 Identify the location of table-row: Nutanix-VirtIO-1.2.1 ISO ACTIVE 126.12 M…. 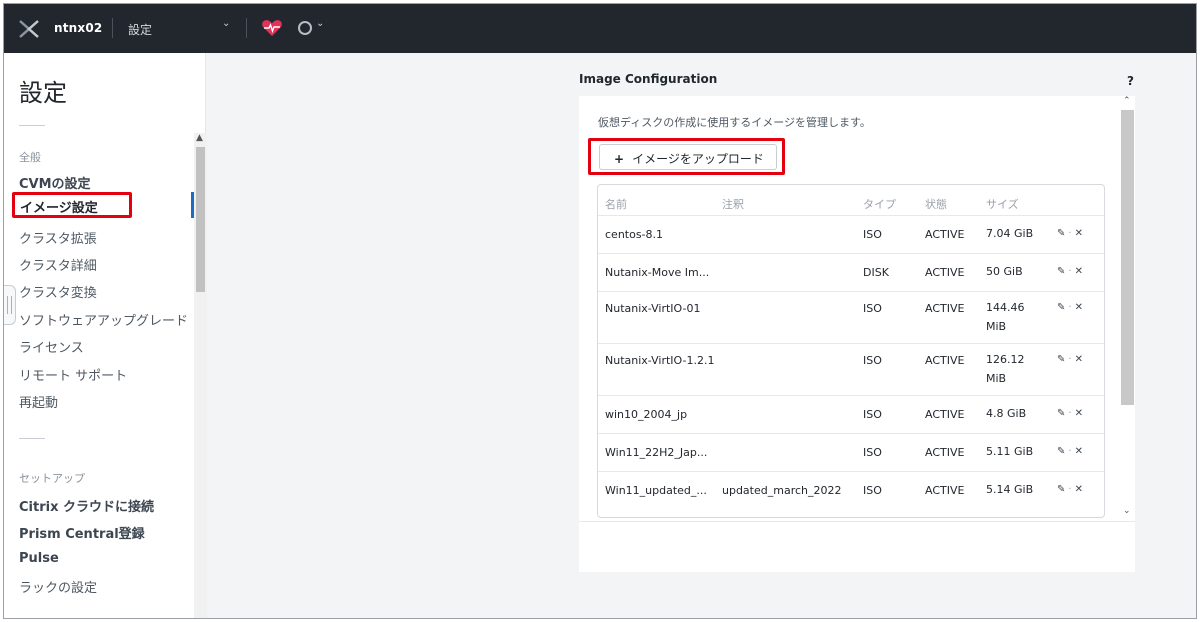
(851, 369).